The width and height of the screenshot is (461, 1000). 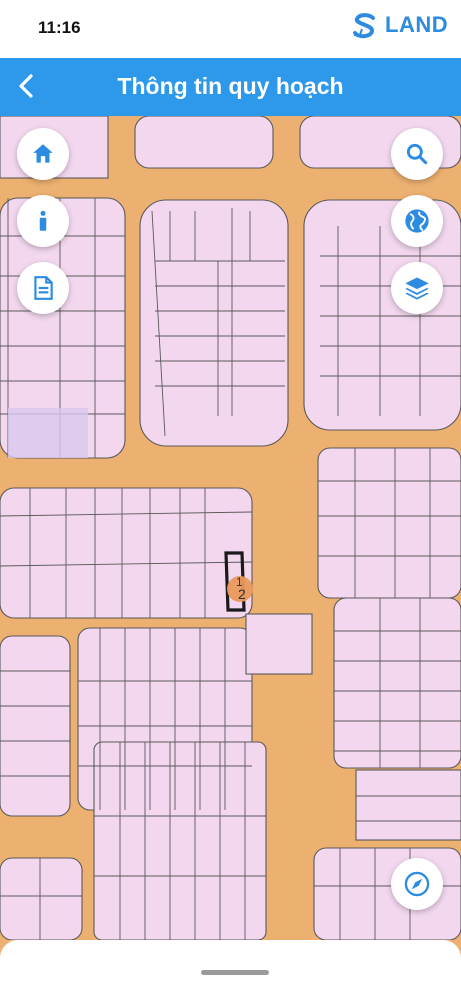 I want to click on document-button, so click(x=43, y=288).